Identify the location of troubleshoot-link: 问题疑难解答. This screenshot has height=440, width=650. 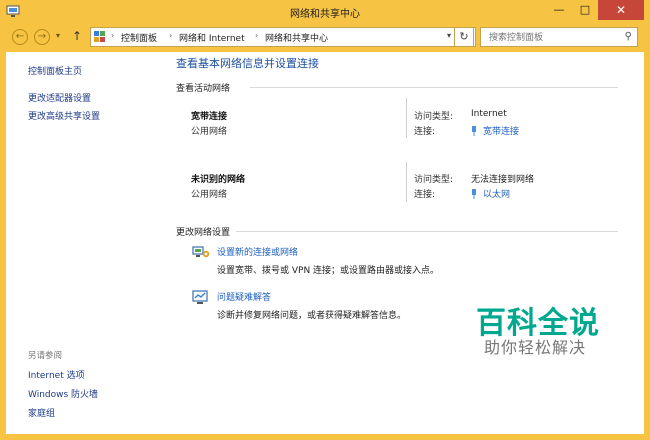
(244, 296).